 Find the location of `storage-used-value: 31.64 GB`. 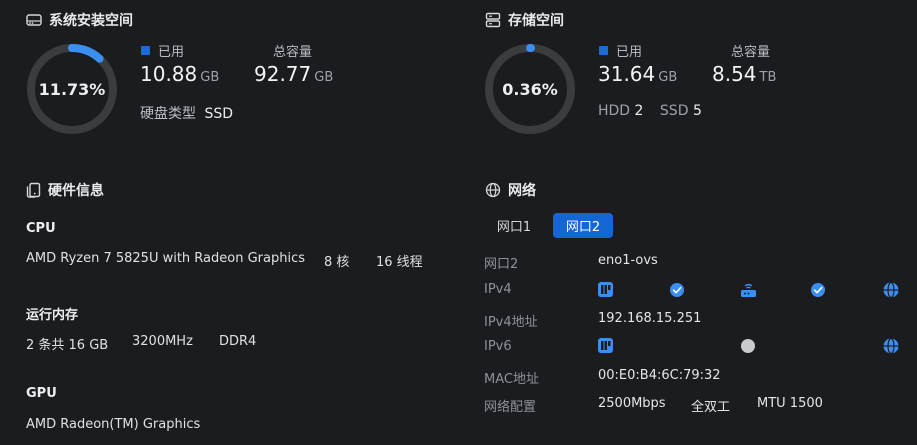

storage-used-value: 31.64 GB is located at coordinates (637, 74).